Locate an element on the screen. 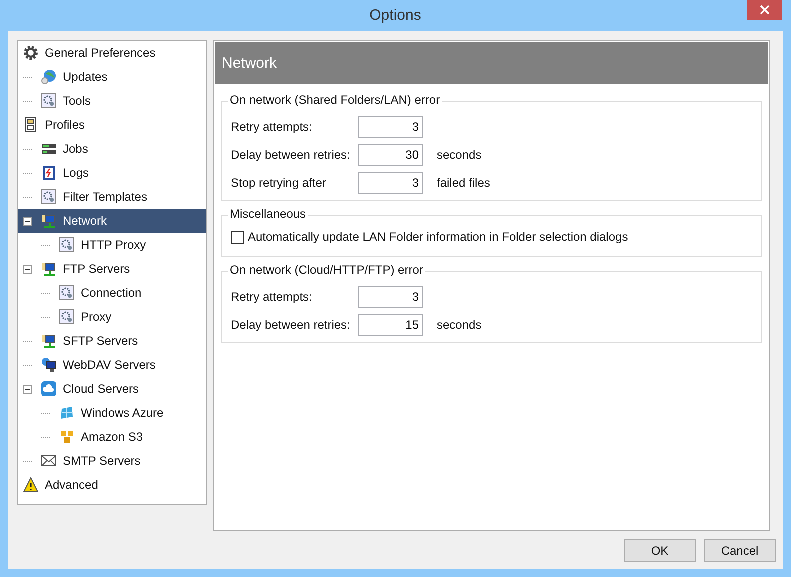  number-field: 30 is located at coordinates (390, 155).